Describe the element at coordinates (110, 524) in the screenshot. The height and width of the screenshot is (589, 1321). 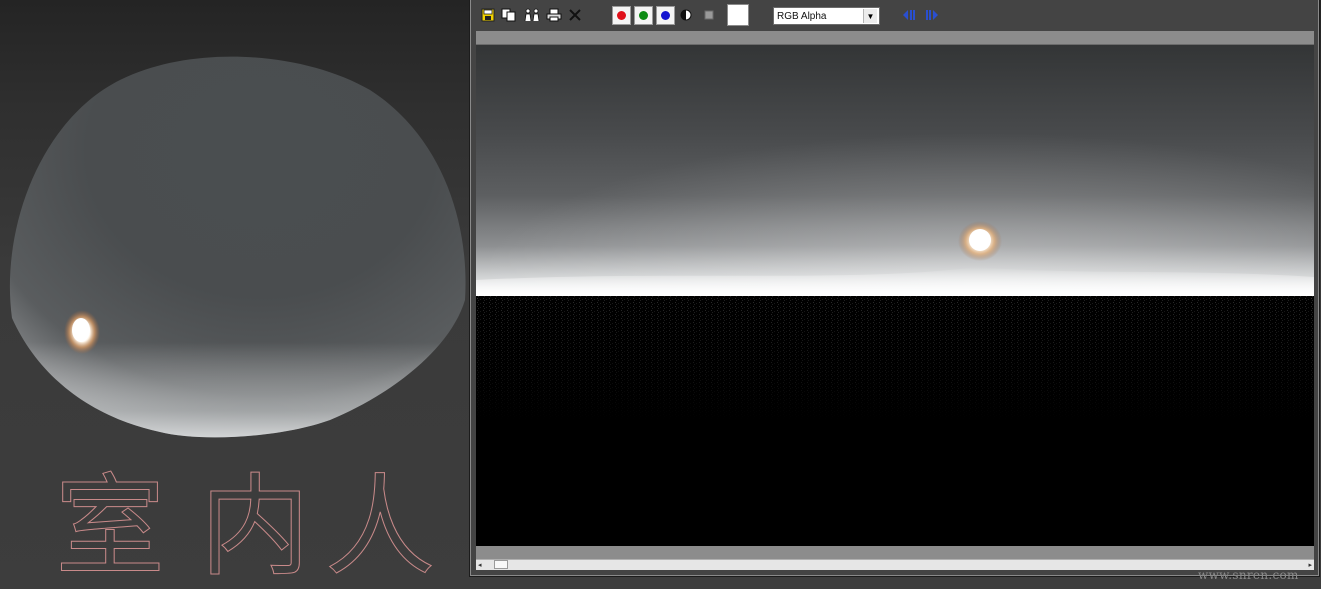
I see `watermark-char-1: 室` at that location.